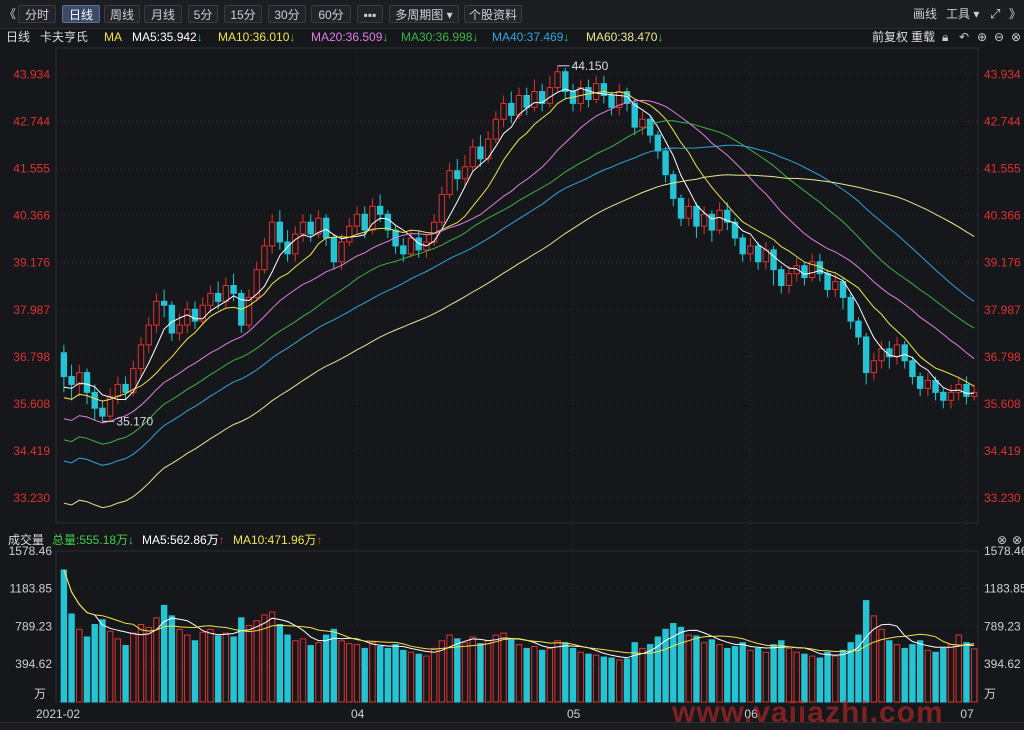 The image size is (1024, 730). What do you see at coordinates (967, 714) in the screenshot?
I see `date-label: 07` at bounding box center [967, 714].